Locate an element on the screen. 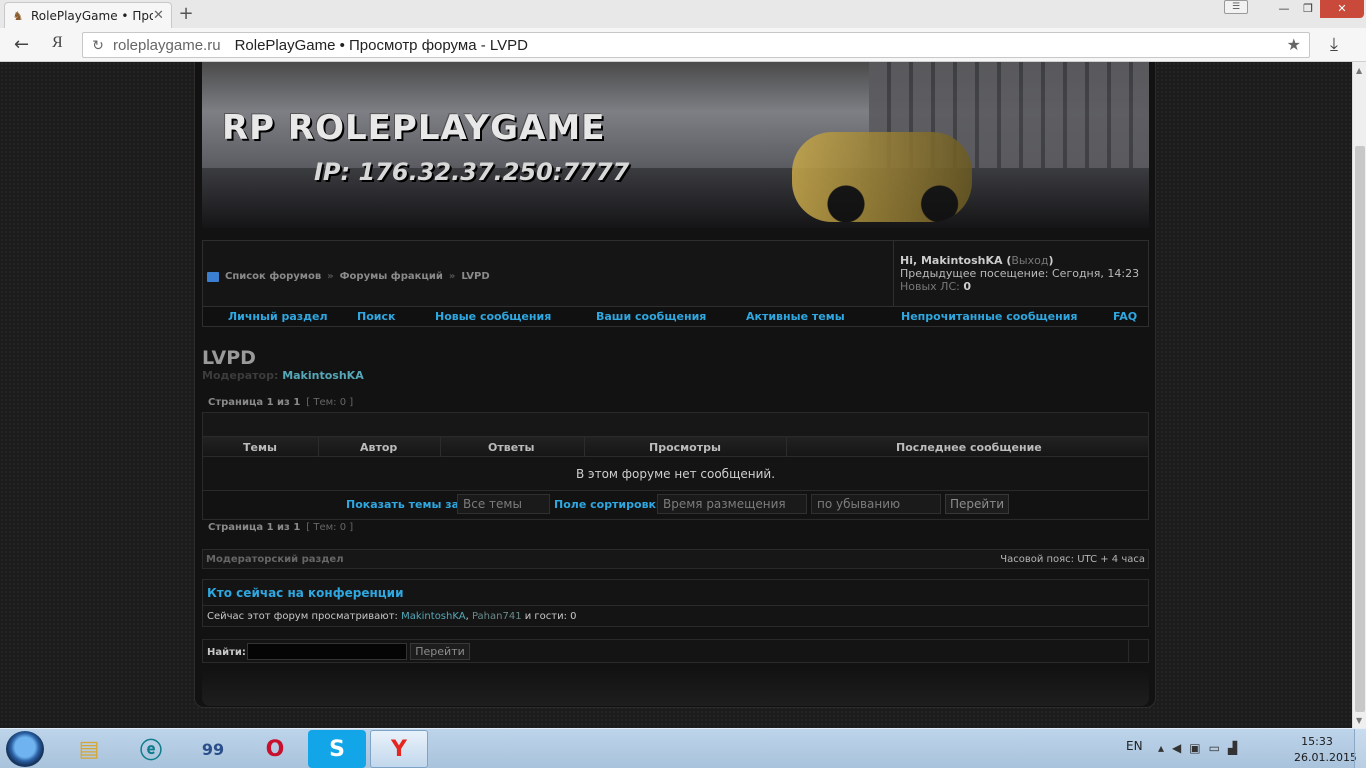  banner-ip-text: IP: 176.32.37.250:7777 is located at coordinates (472, 172).